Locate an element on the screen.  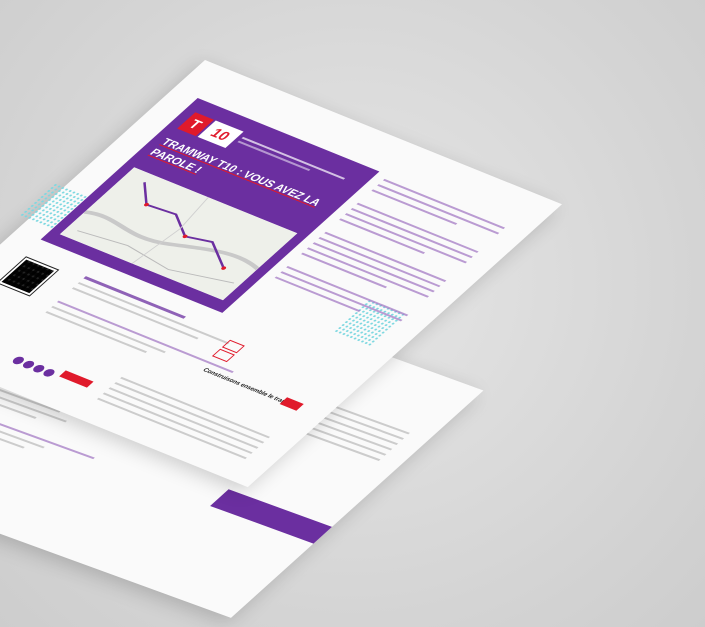
social-icons is located at coordinates (57, 373).